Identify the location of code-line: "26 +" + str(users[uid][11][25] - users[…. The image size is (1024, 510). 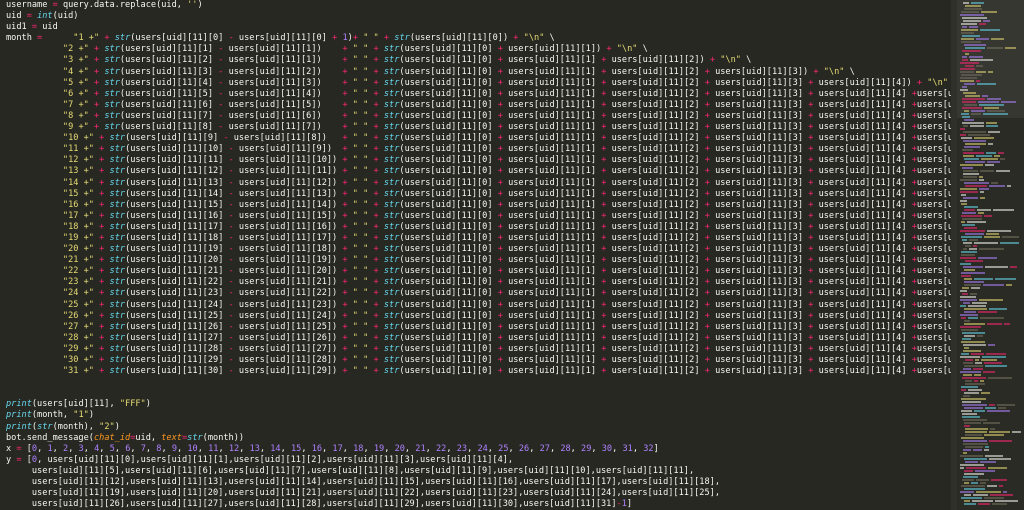
(478, 316).